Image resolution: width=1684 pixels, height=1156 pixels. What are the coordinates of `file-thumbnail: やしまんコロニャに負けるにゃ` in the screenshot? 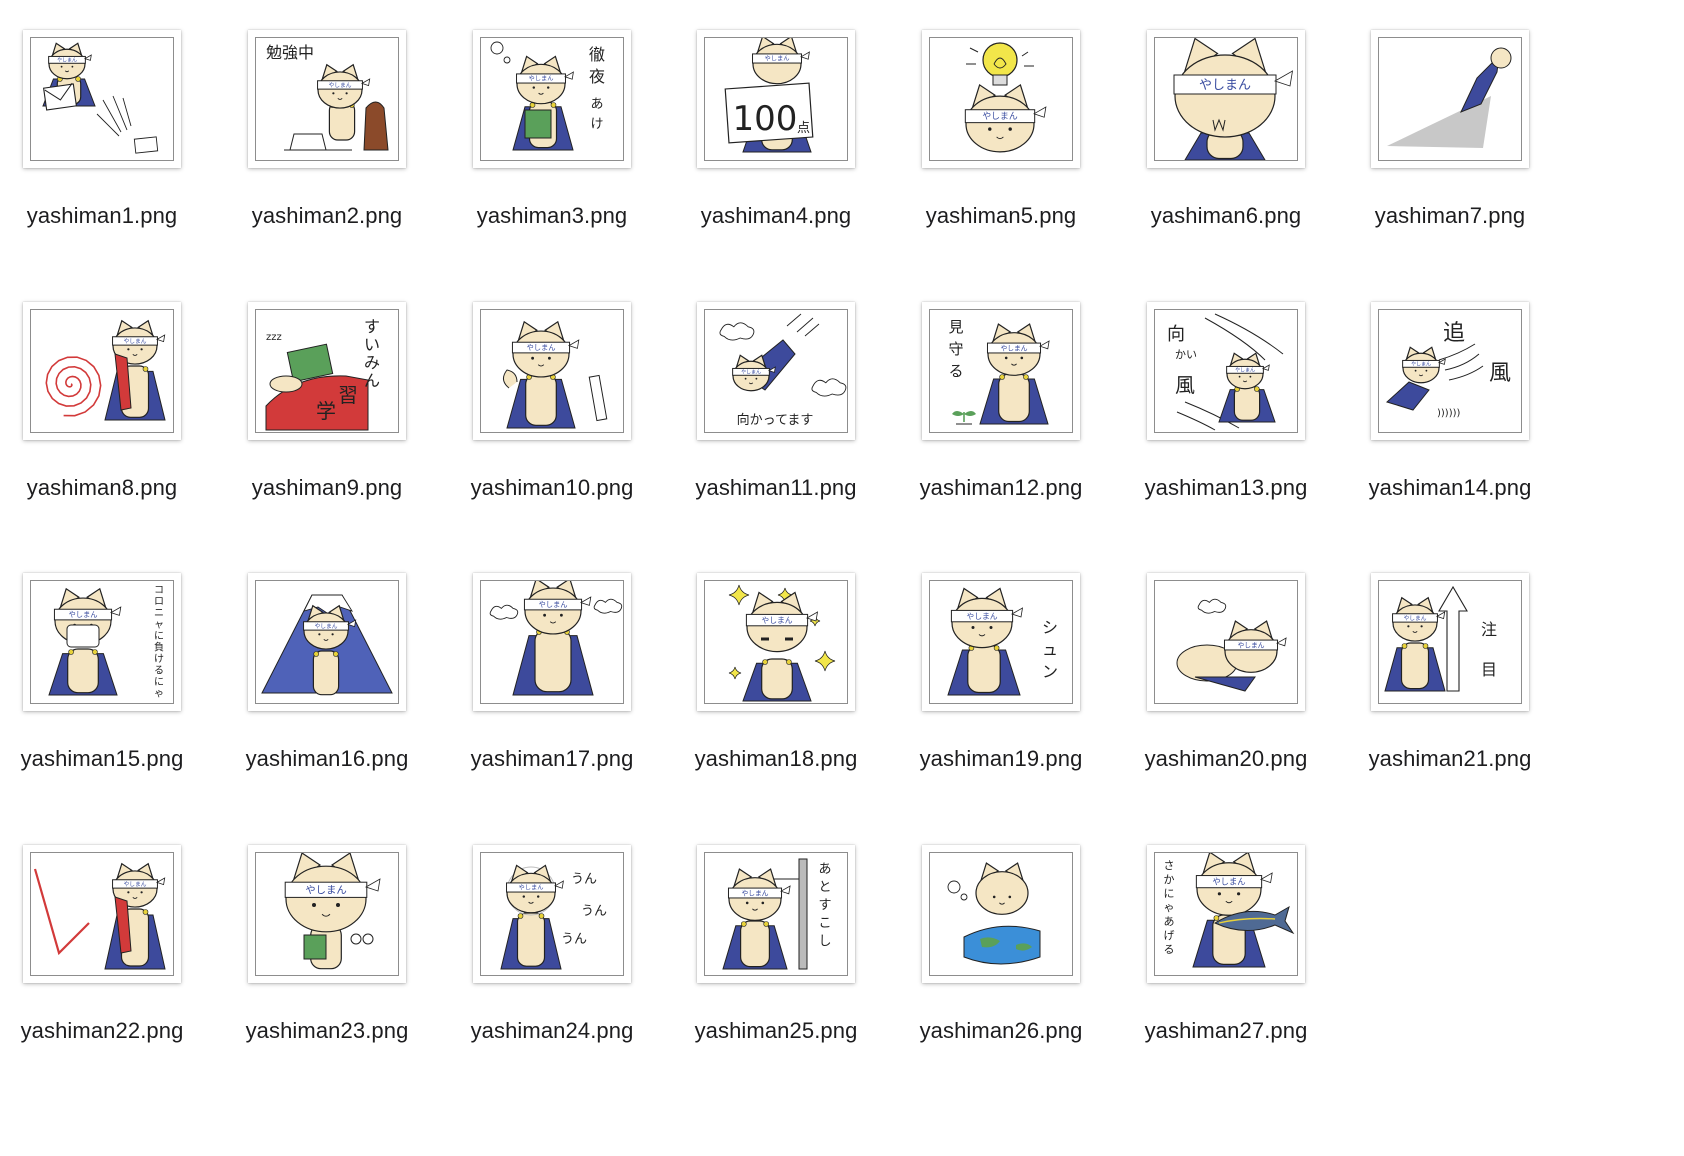 It's located at (102, 642).